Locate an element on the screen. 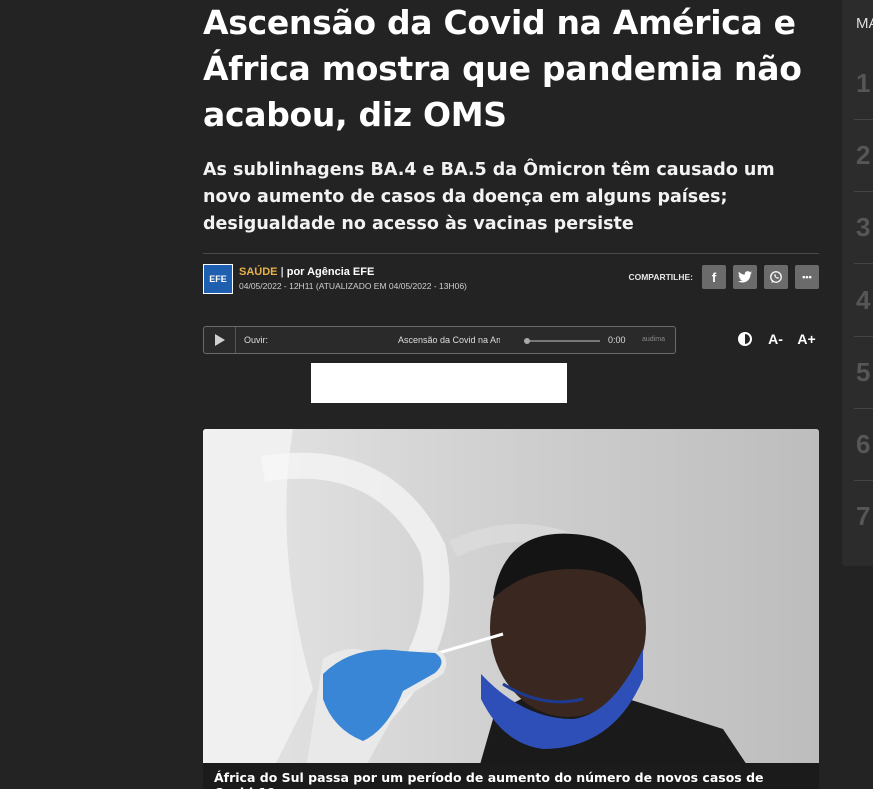 This screenshot has height=789, width=873. more-share-button: ••• is located at coordinates (807, 277).